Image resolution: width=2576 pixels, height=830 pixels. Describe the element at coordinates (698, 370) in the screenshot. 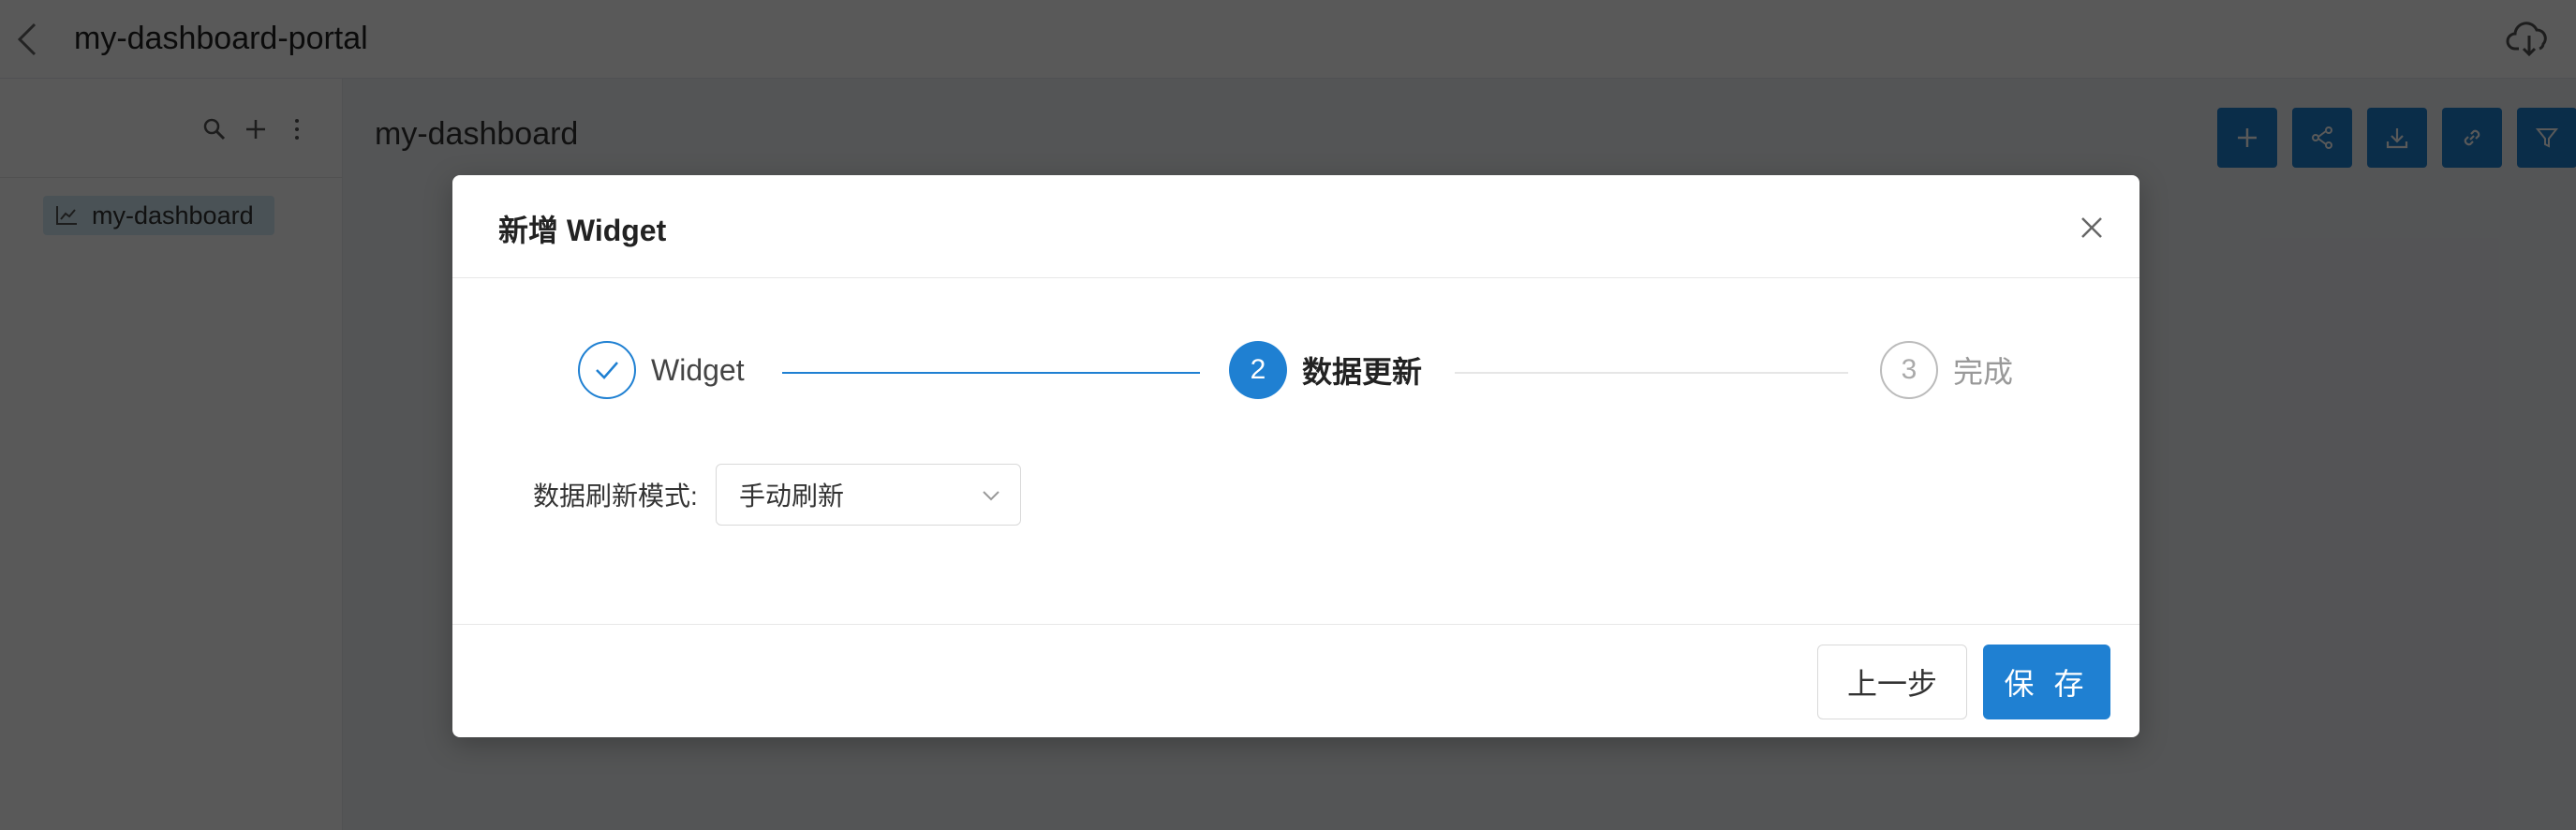

I see `step-1-label: Widget` at that location.